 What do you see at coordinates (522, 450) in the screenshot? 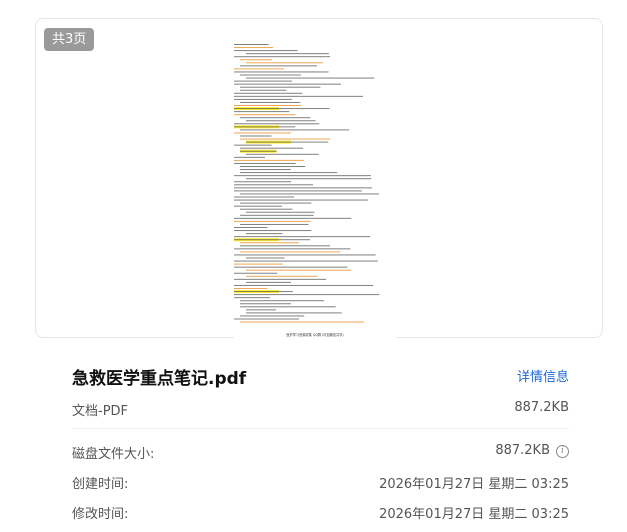
I see `disk-size-text: 887.2KB` at bounding box center [522, 450].